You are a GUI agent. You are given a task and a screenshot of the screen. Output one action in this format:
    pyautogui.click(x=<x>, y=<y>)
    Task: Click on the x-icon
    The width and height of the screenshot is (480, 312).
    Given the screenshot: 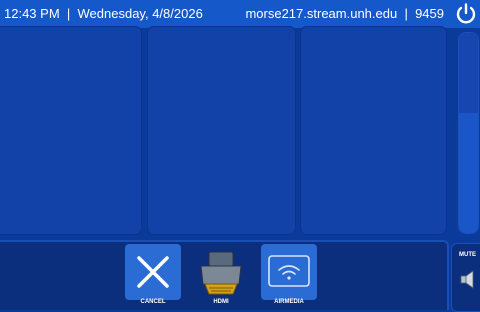 What is the action you would take?
    pyautogui.click(x=153, y=272)
    